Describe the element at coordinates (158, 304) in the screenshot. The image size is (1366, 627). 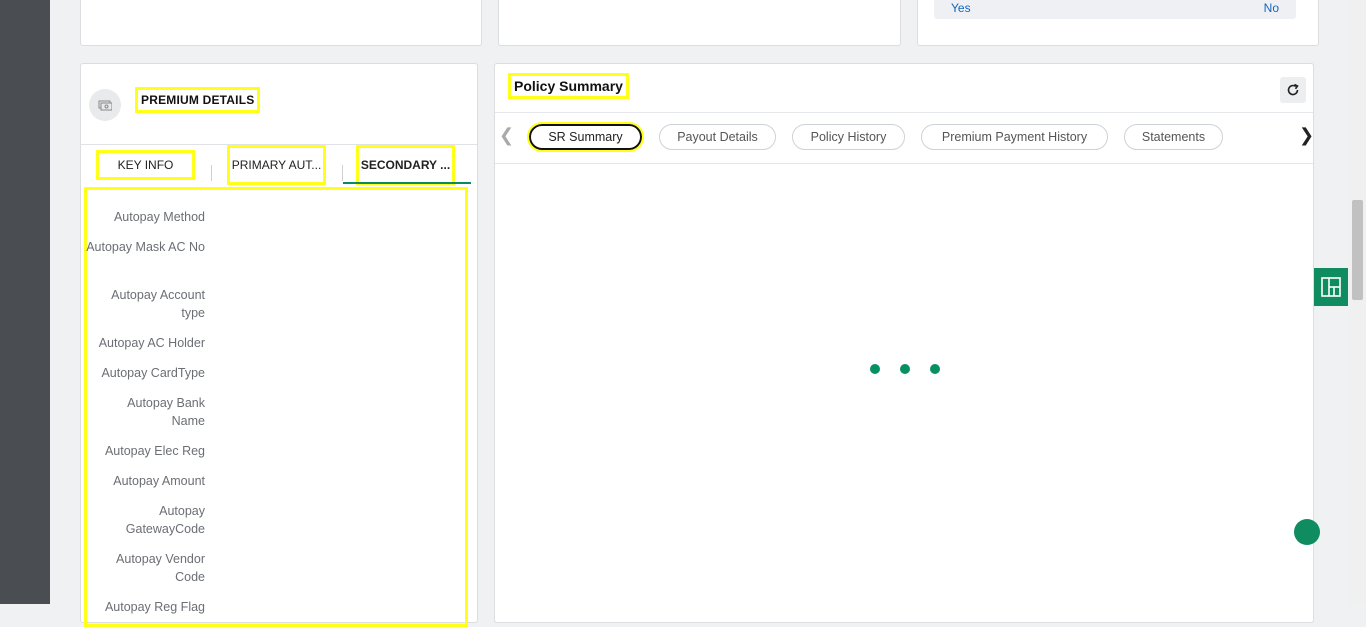
I see `field-label: Autopay Account type` at that location.